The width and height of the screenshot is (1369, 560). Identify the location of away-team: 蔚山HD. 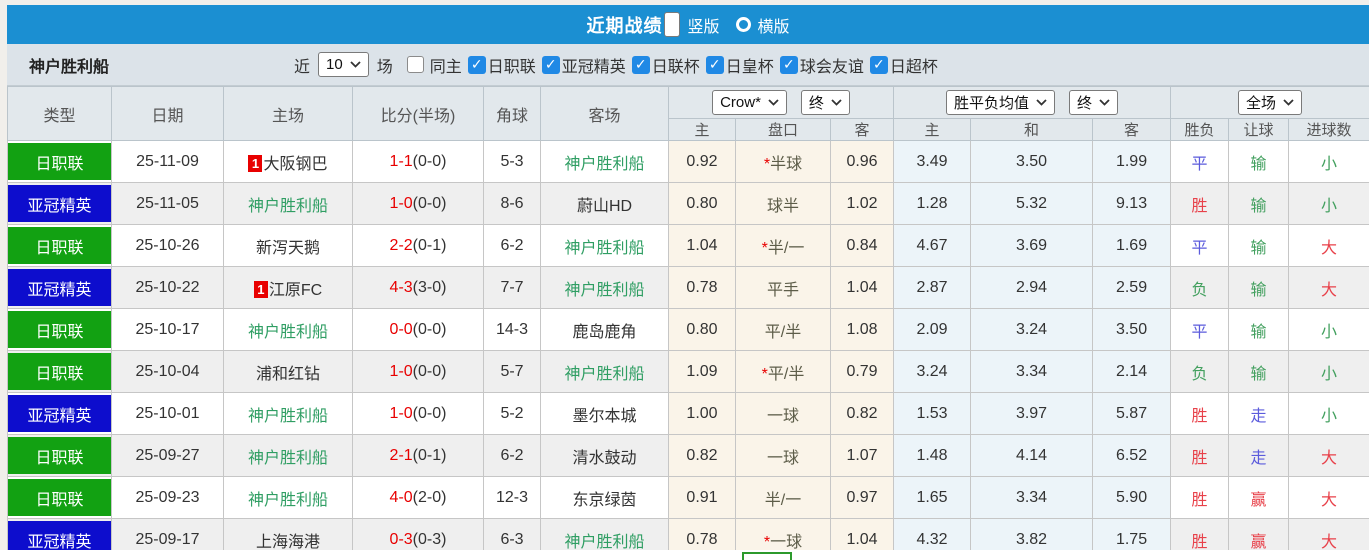
(604, 203).